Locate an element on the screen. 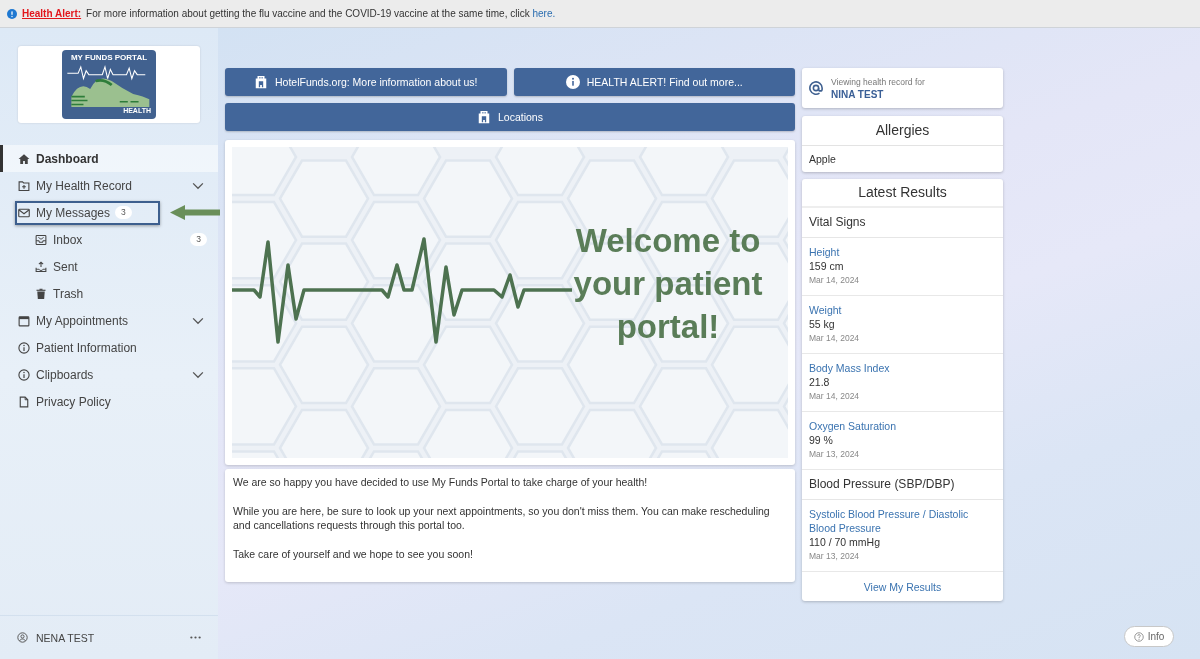 The width and height of the screenshot is (1200, 659). nav-subitem: Sent is located at coordinates (109, 266).